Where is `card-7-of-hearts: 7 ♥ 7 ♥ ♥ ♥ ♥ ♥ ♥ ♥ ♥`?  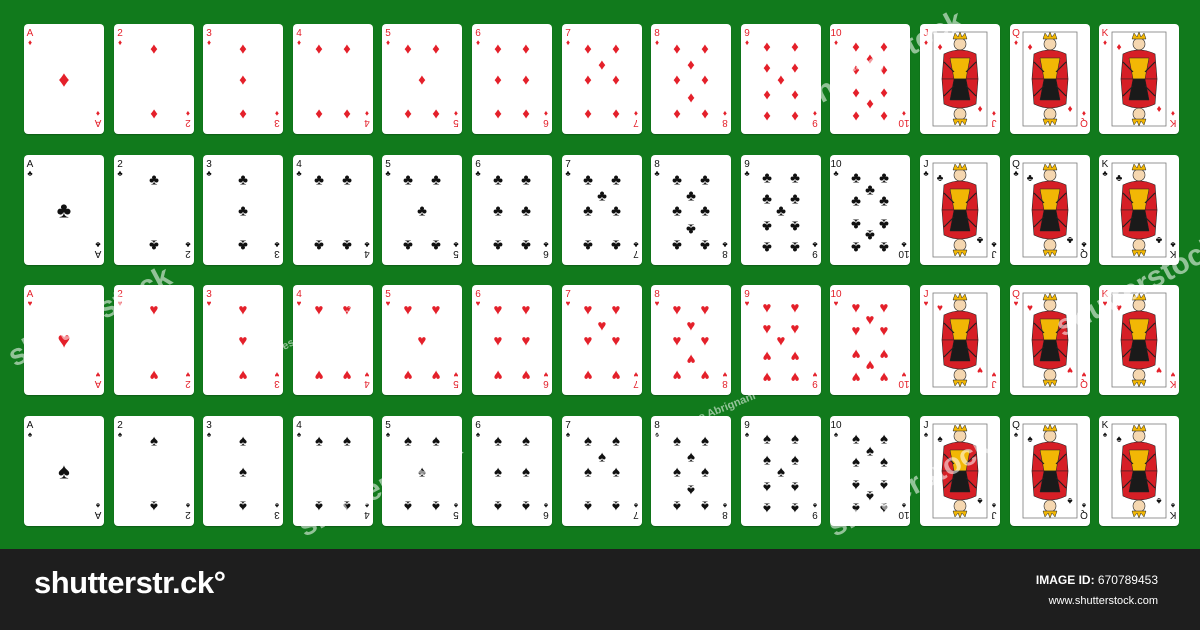
card-7-of-hearts: 7 ♥ 7 ♥ ♥ ♥ ♥ ♥ ♥ ♥ ♥ is located at coordinates (601, 340).